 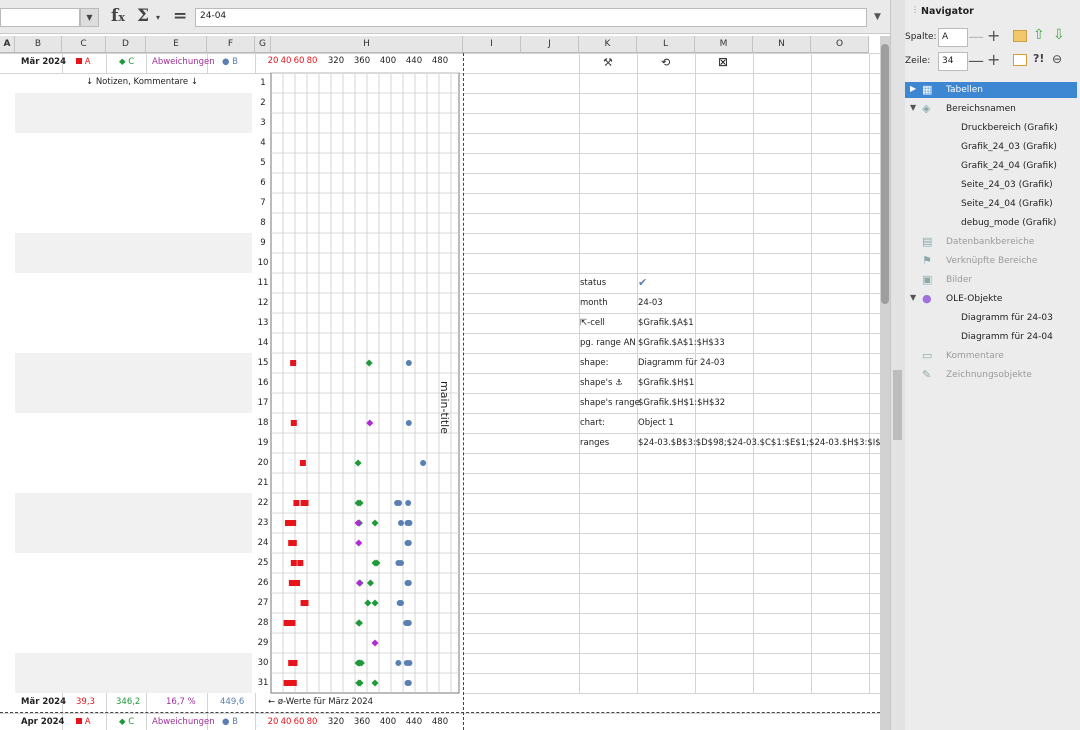 I want to click on day-number: 13, so click(x=263, y=323).